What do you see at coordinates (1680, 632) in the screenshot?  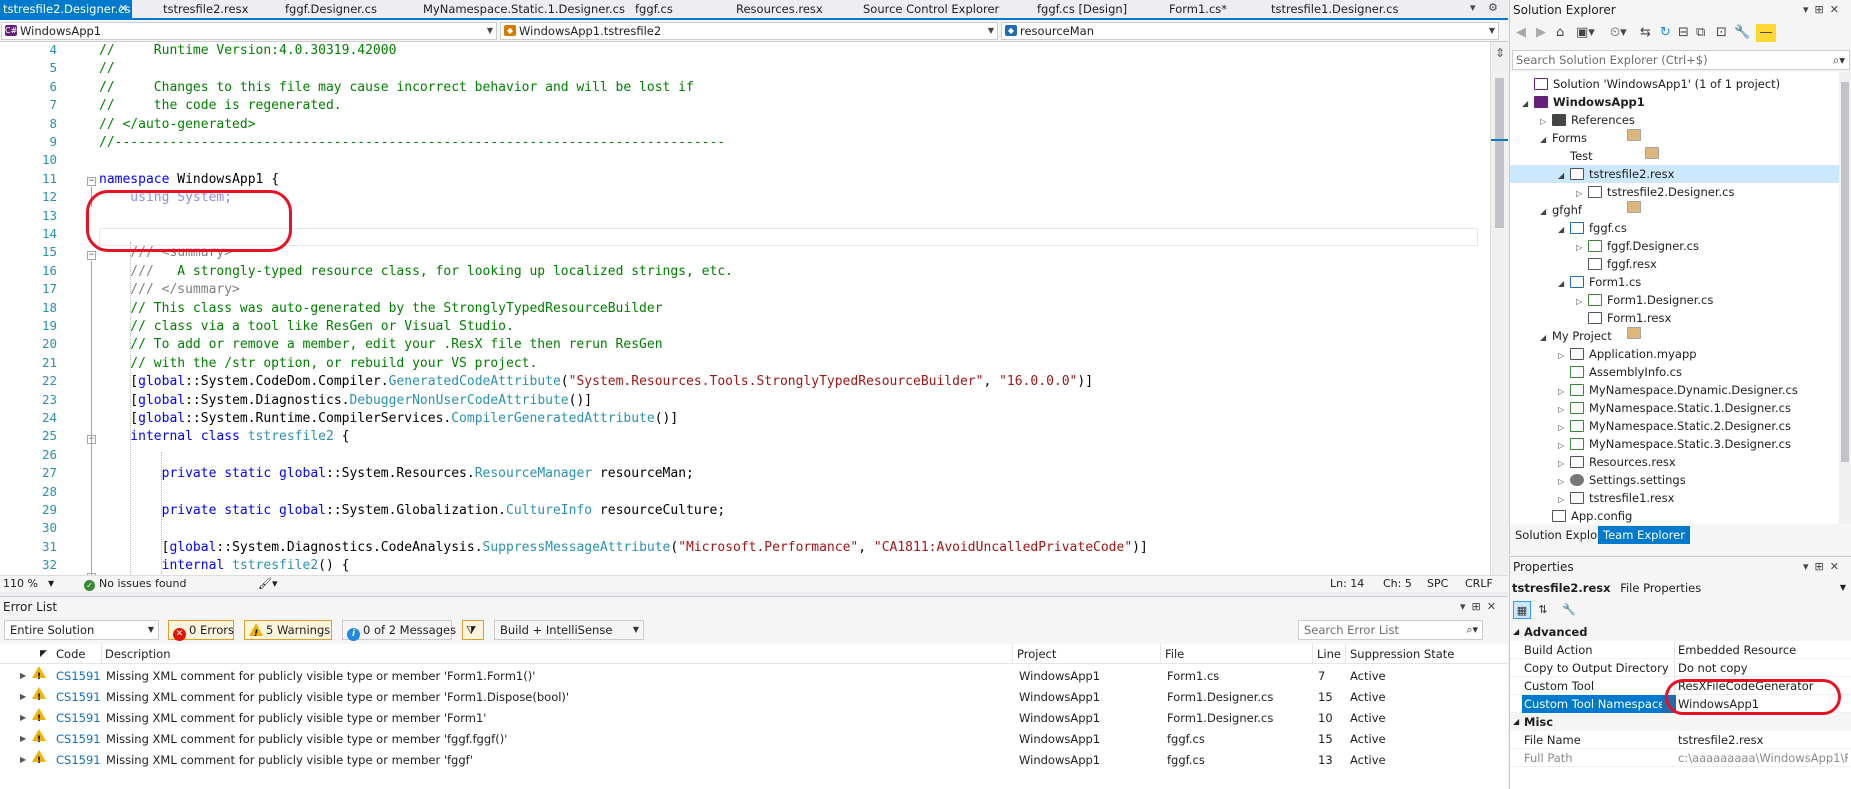 I see `category-advanced: ◢ Advanced` at bounding box center [1680, 632].